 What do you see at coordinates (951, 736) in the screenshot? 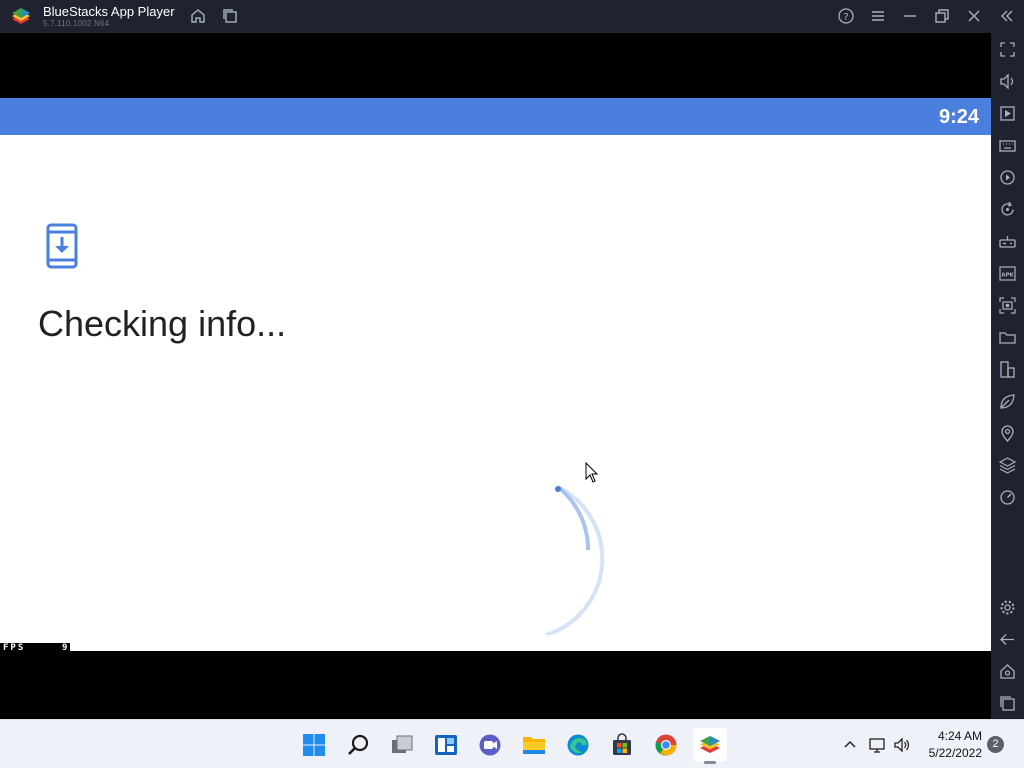
I see `clock-time: 4:24 AM` at bounding box center [951, 736].